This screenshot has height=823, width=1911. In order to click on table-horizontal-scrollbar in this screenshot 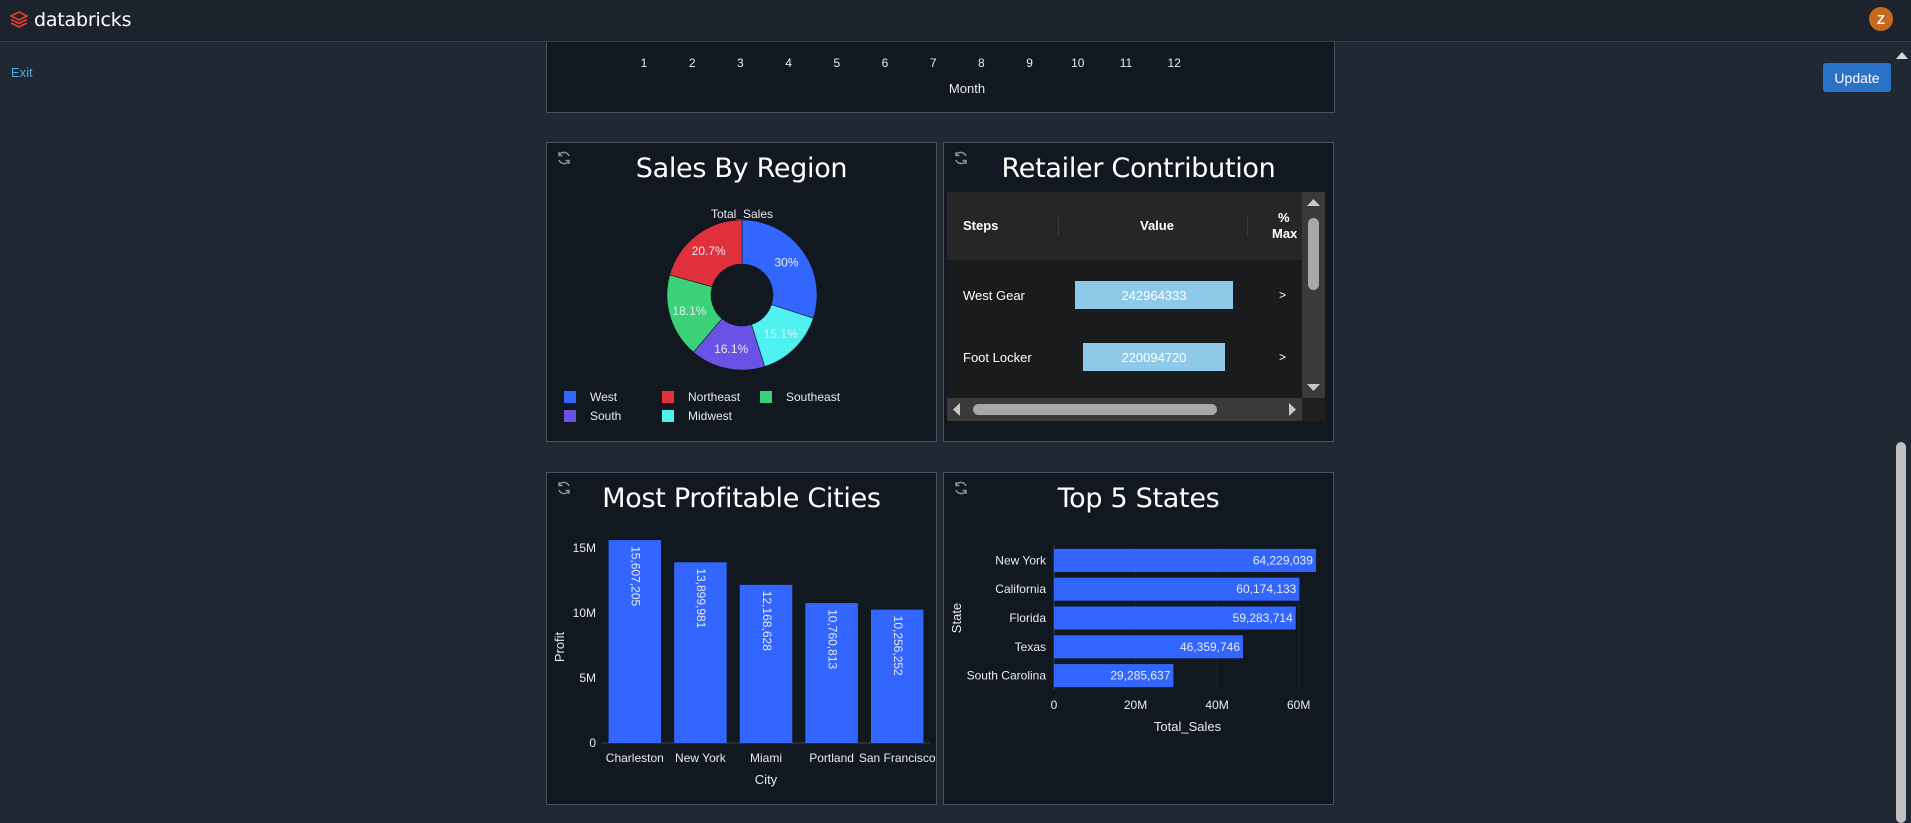, I will do `click(1124, 409)`.